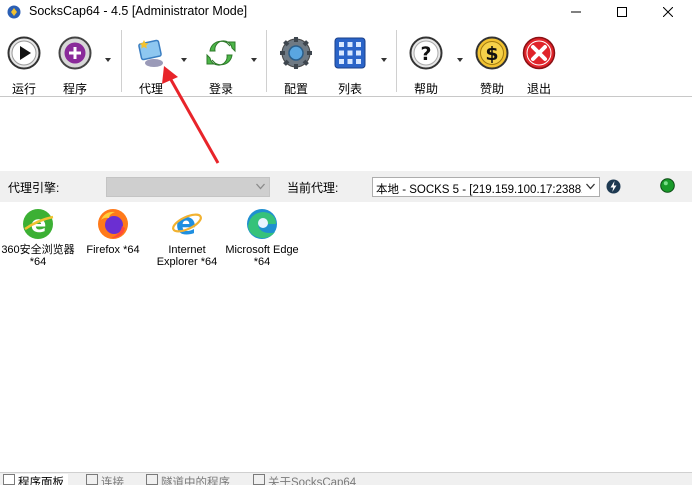  I want to click on maximize-button, so click(623, 12).